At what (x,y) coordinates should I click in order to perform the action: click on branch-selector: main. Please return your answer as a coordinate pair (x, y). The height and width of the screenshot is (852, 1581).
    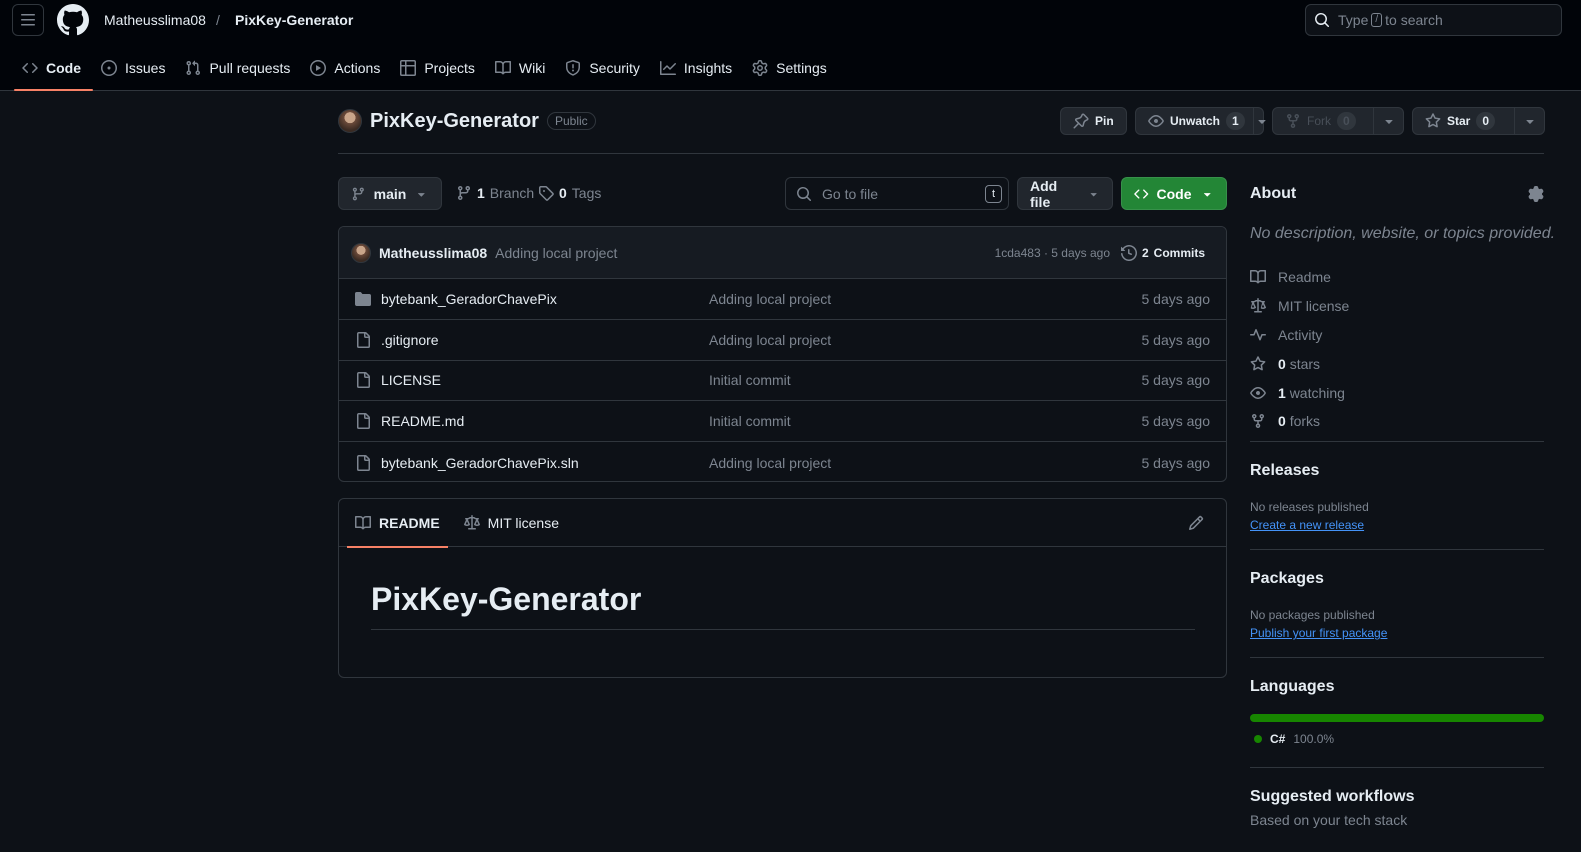
    Looking at the image, I should click on (390, 193).